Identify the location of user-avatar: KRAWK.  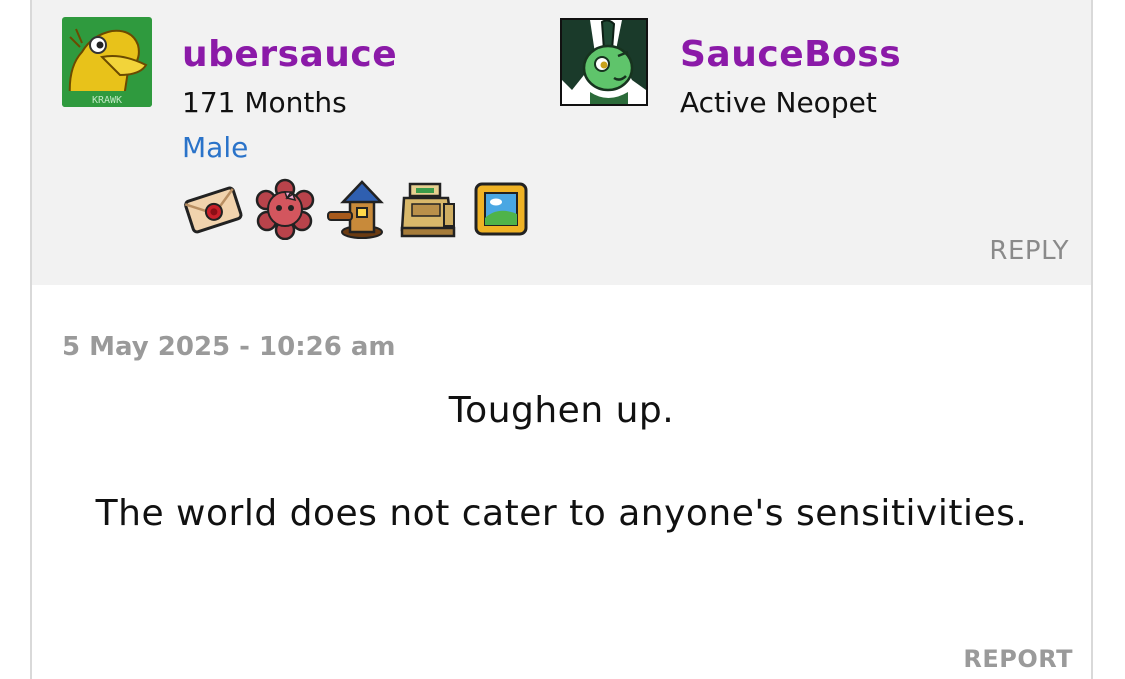
(107, 62).